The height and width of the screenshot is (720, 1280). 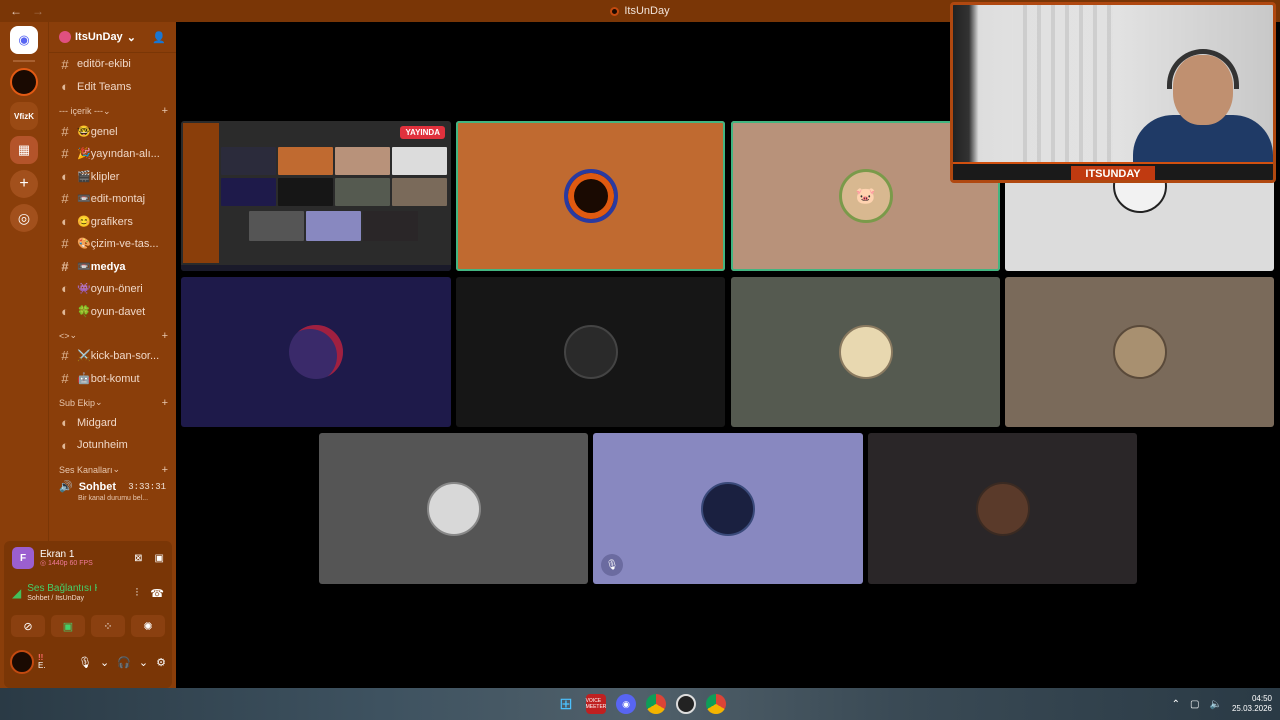 I want to click on user-info: !! E., so click(x=49, y=662).